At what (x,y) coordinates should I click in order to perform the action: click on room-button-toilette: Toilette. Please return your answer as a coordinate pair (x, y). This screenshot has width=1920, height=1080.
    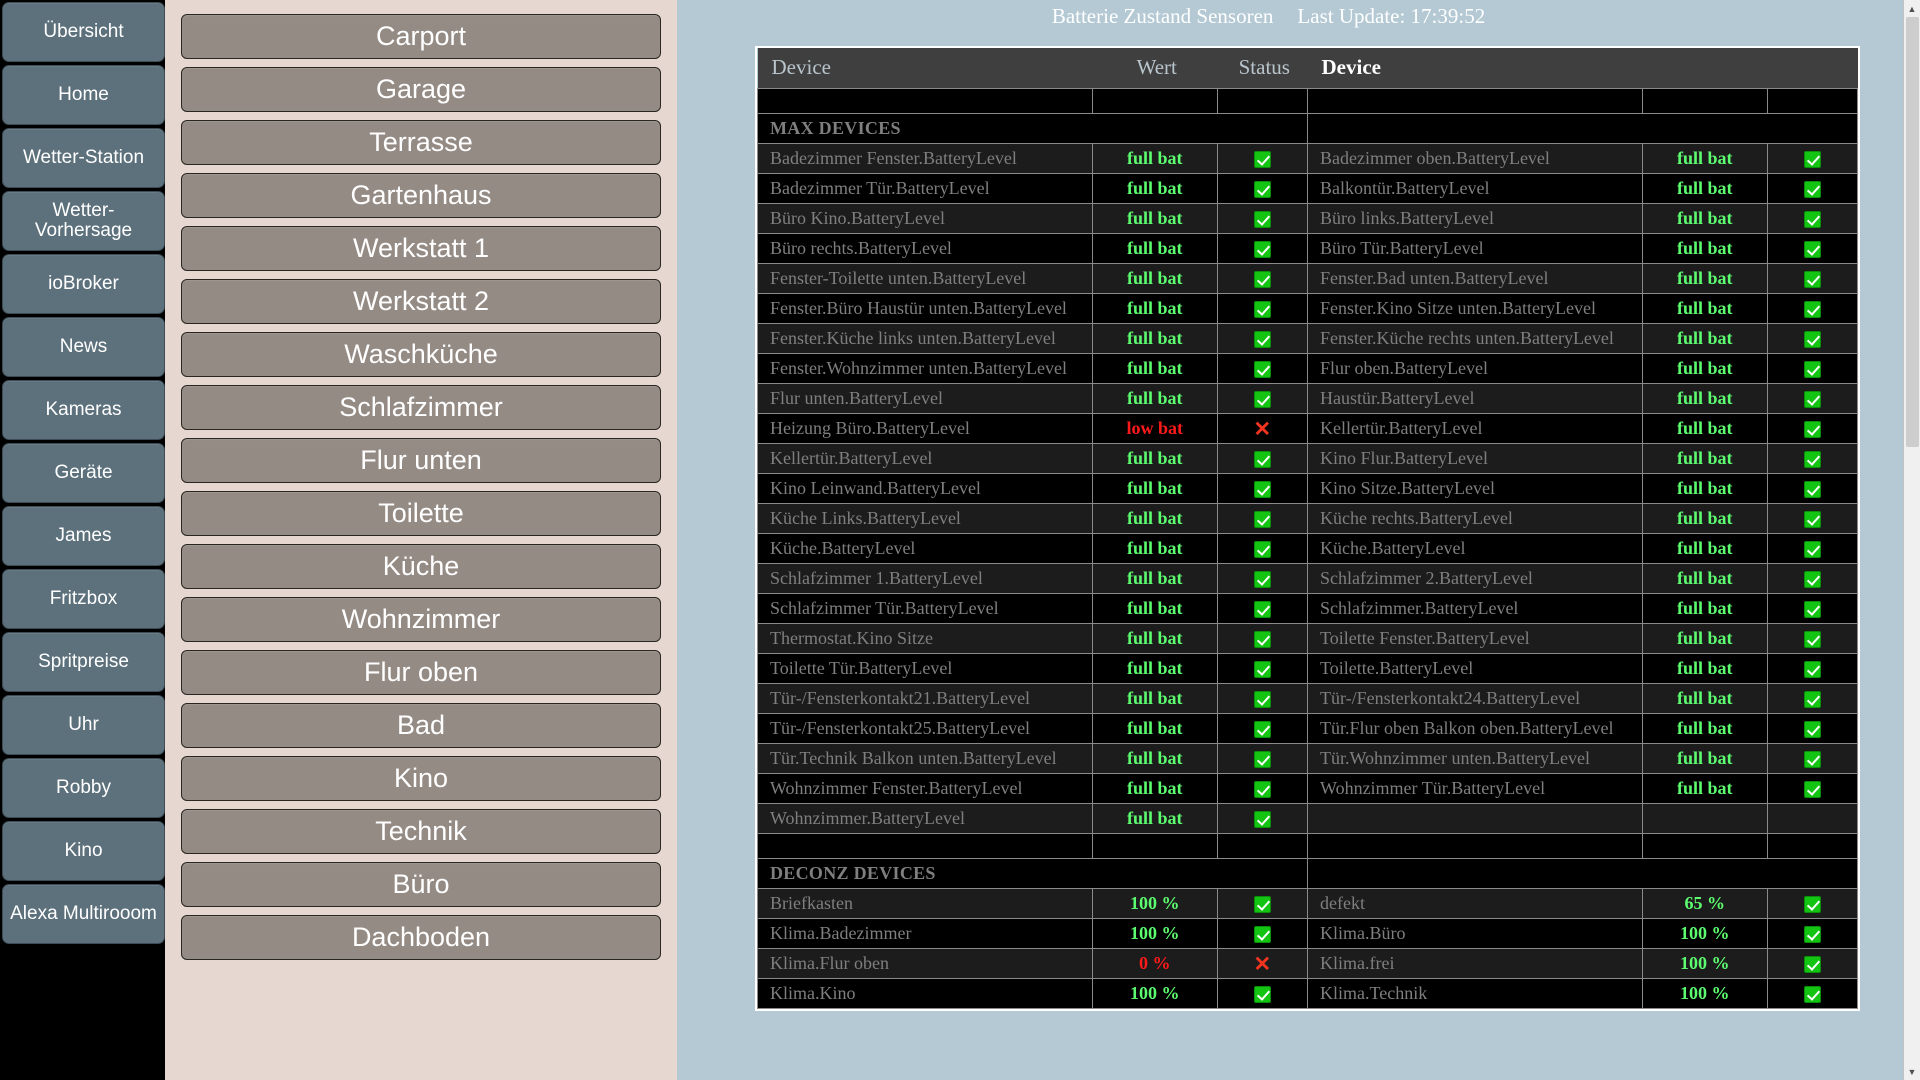
    Looking at the image, I should click on (421, 513).